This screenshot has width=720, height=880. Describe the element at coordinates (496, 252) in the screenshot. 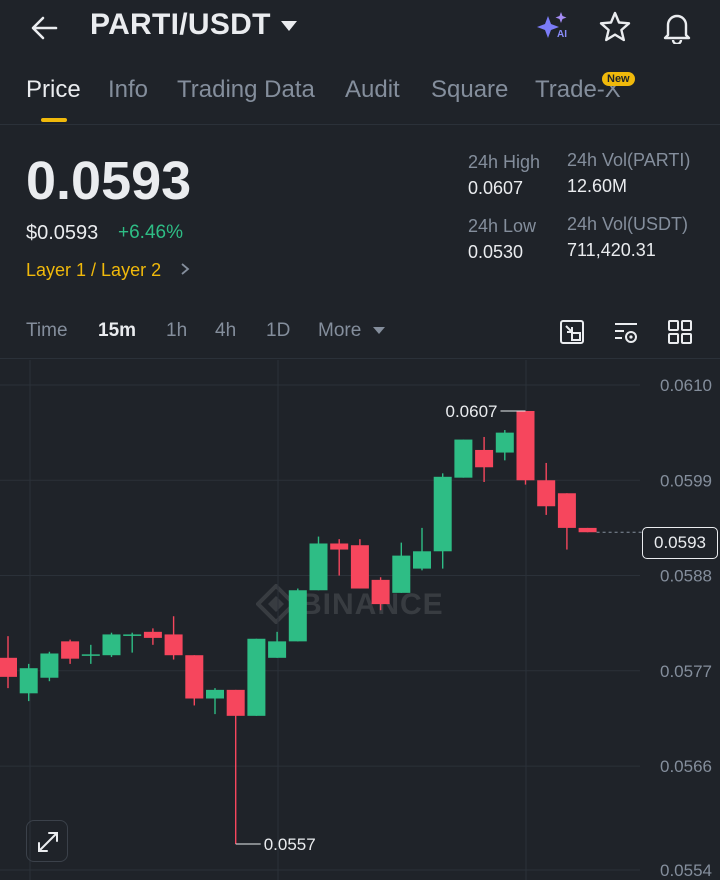

I see `low-value: 0.0530` at that location.